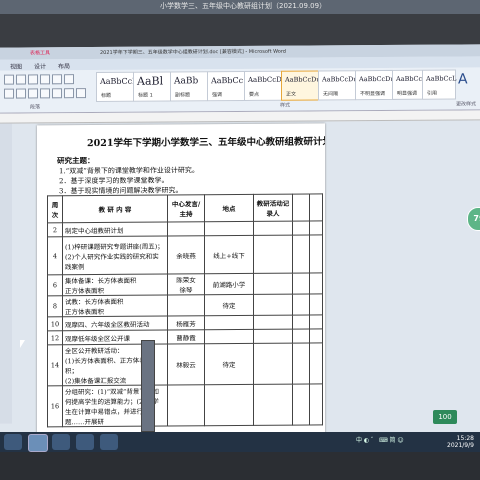 Image resolution: width=480 pixels, height=480 pixels. I want to click on style-quote: AaBbCcL 引用, so click(439, 84).